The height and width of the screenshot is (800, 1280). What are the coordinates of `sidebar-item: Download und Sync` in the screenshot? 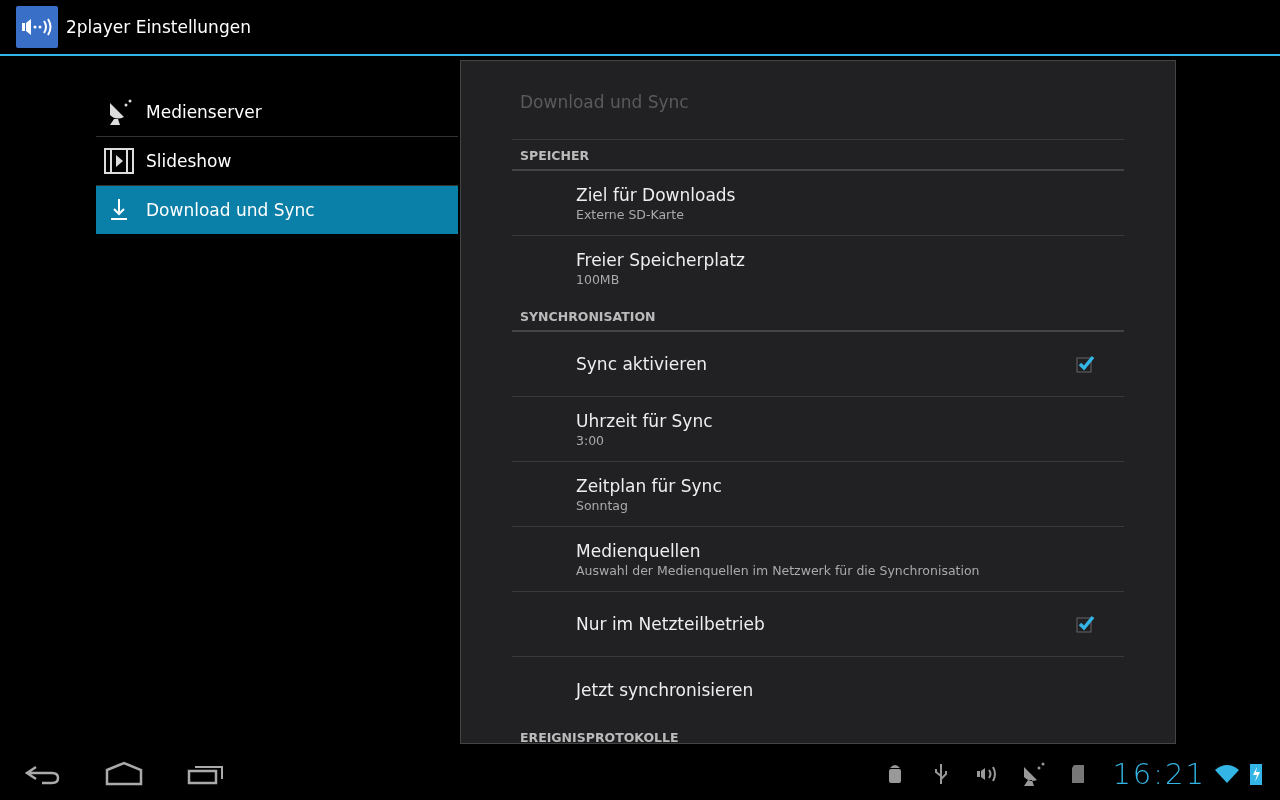 It's located at (277, 210).